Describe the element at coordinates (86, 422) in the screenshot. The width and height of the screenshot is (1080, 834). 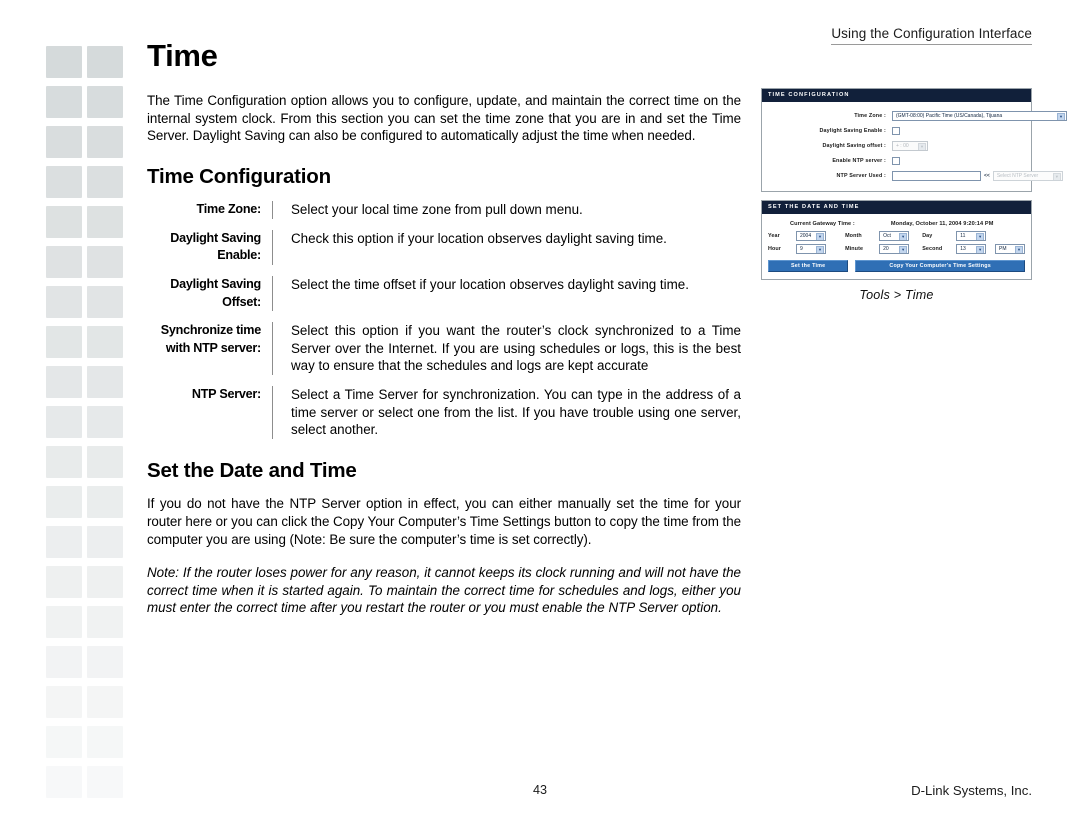
I see `decorative-square-grid` at that location.